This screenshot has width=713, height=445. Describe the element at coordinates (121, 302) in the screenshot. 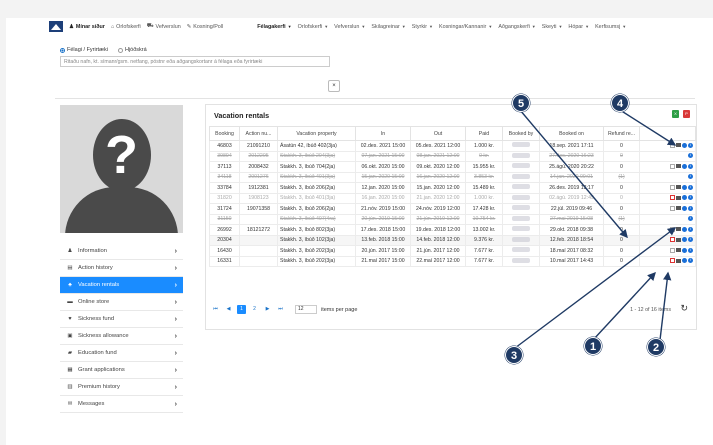

I see `sidebar-item-3: ▬ Online store ›` at that location.